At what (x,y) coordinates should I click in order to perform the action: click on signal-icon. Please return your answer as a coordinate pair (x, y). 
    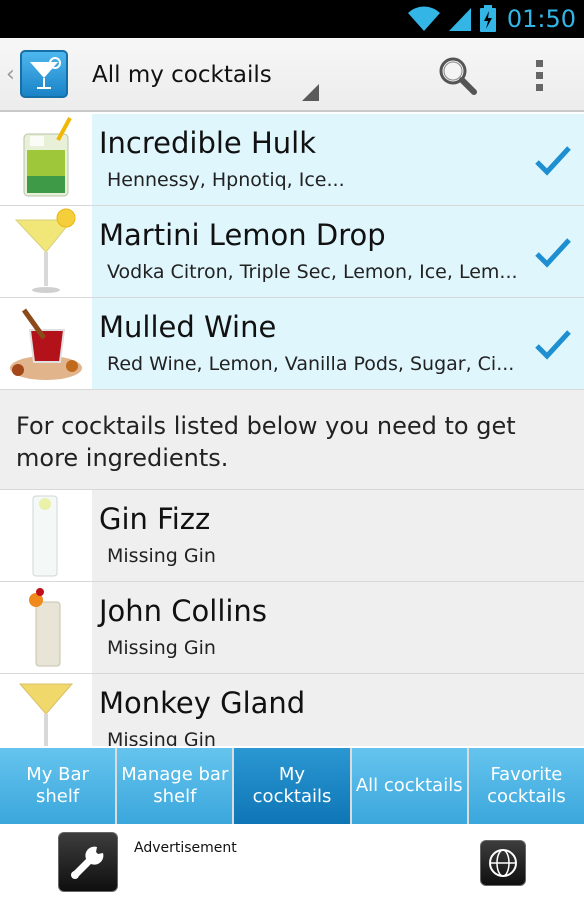
    Looking at the image, I should click on (459, 19).